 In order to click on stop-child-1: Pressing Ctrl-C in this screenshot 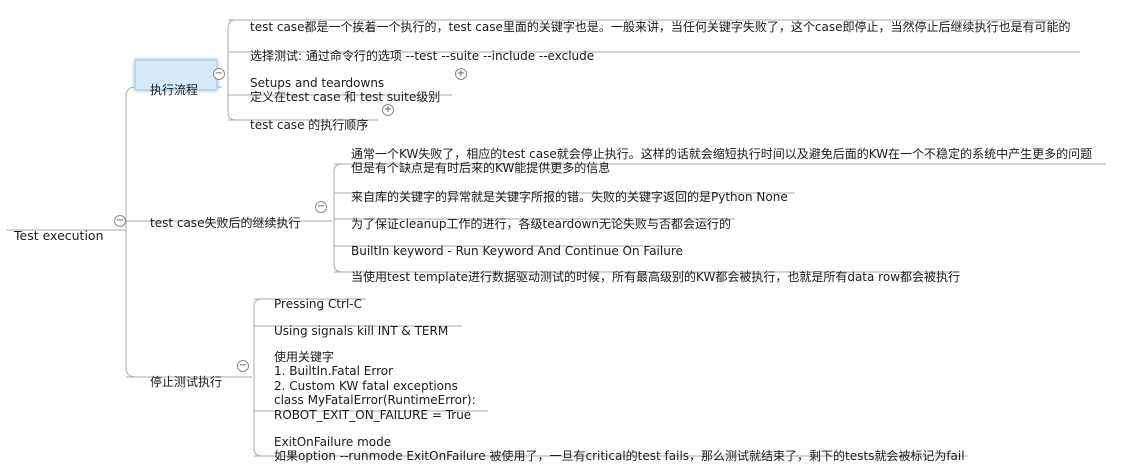, I will do `click(318, 296)`.